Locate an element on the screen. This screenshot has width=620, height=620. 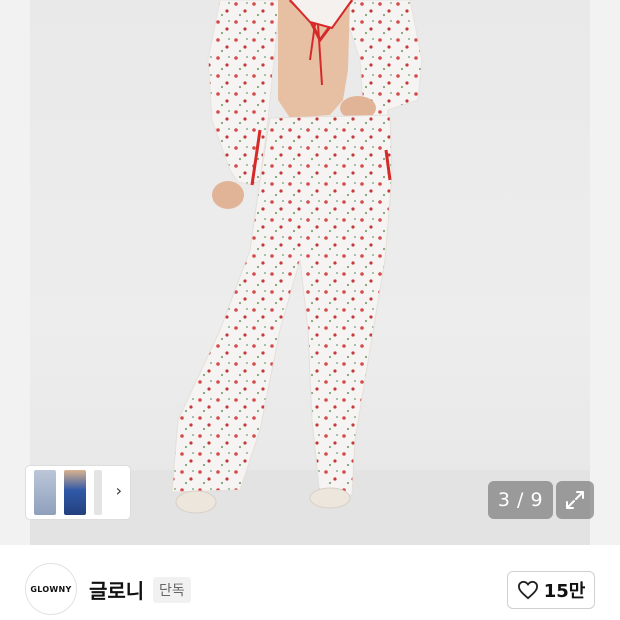
exclusive-badge: 단독 is located at coordinates (172, 590).